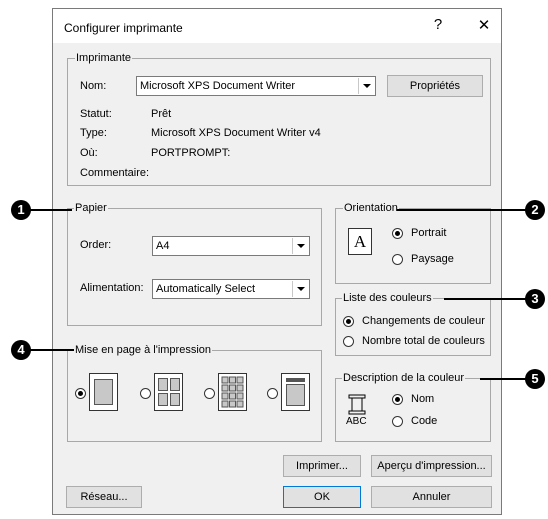 This screenshot has height=519, width=548. What do you see at coordinates (93, 133) in the screenshot?
I see `type-label: Type:` at bounding box center [93, 133].